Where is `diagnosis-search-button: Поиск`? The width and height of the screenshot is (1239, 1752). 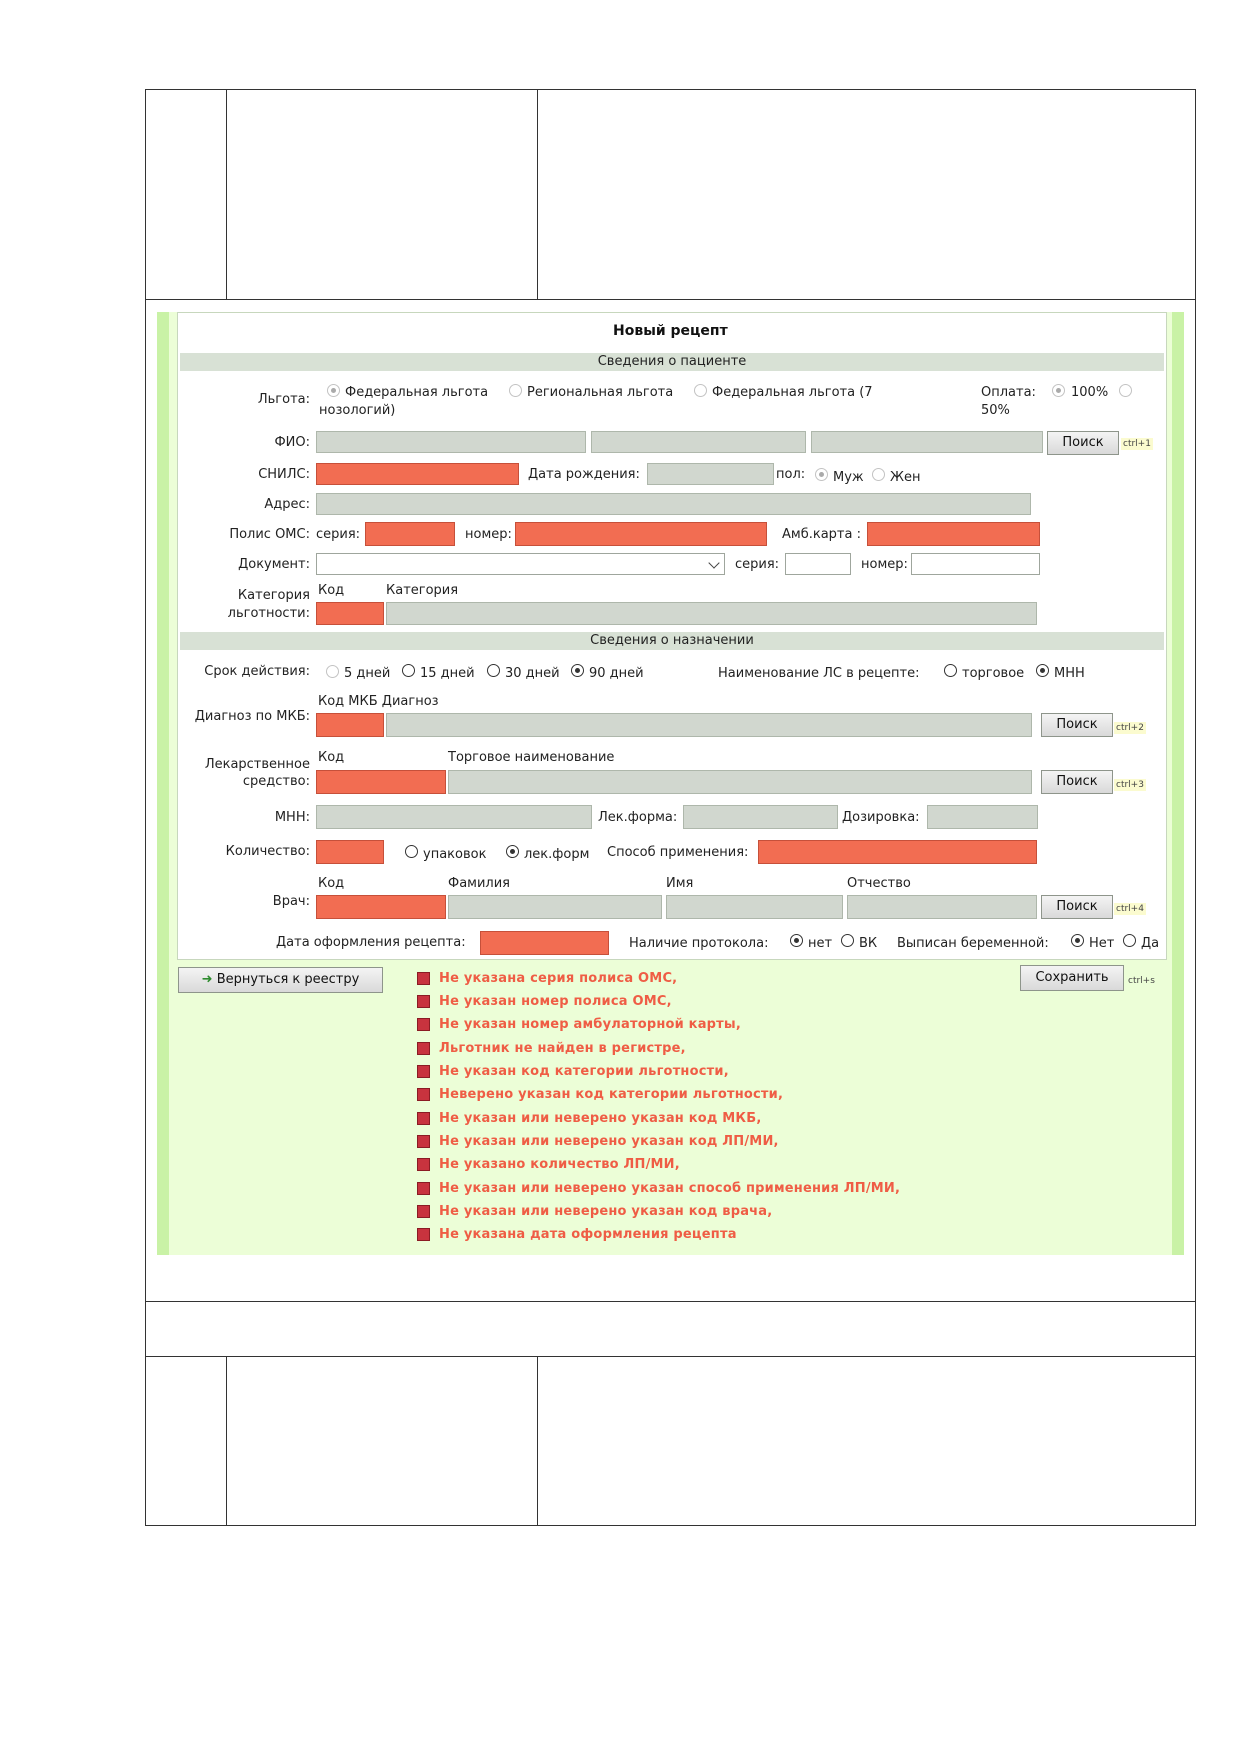 diagnosis-search-button: Поиск is located at coordinates (1077, 725).